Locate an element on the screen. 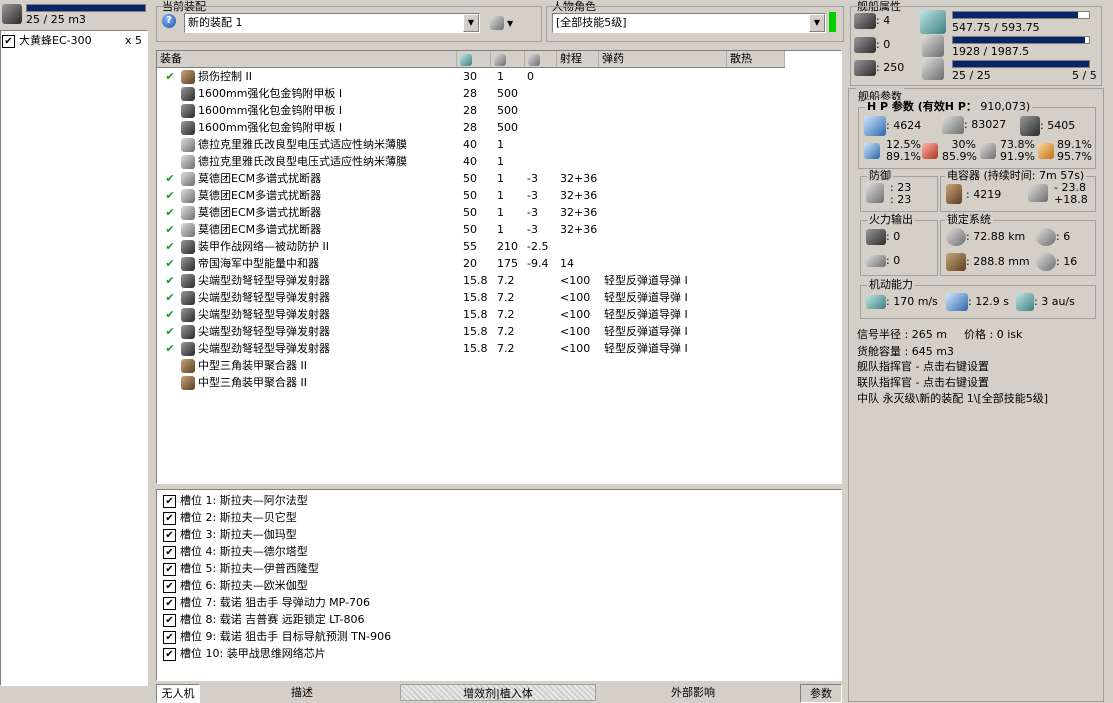 Image resolution: width=1113 pixels, height=703 pixels. module-row: ✔ 损伤控制 II 30 1 0 is located at coordinates (499, 76).